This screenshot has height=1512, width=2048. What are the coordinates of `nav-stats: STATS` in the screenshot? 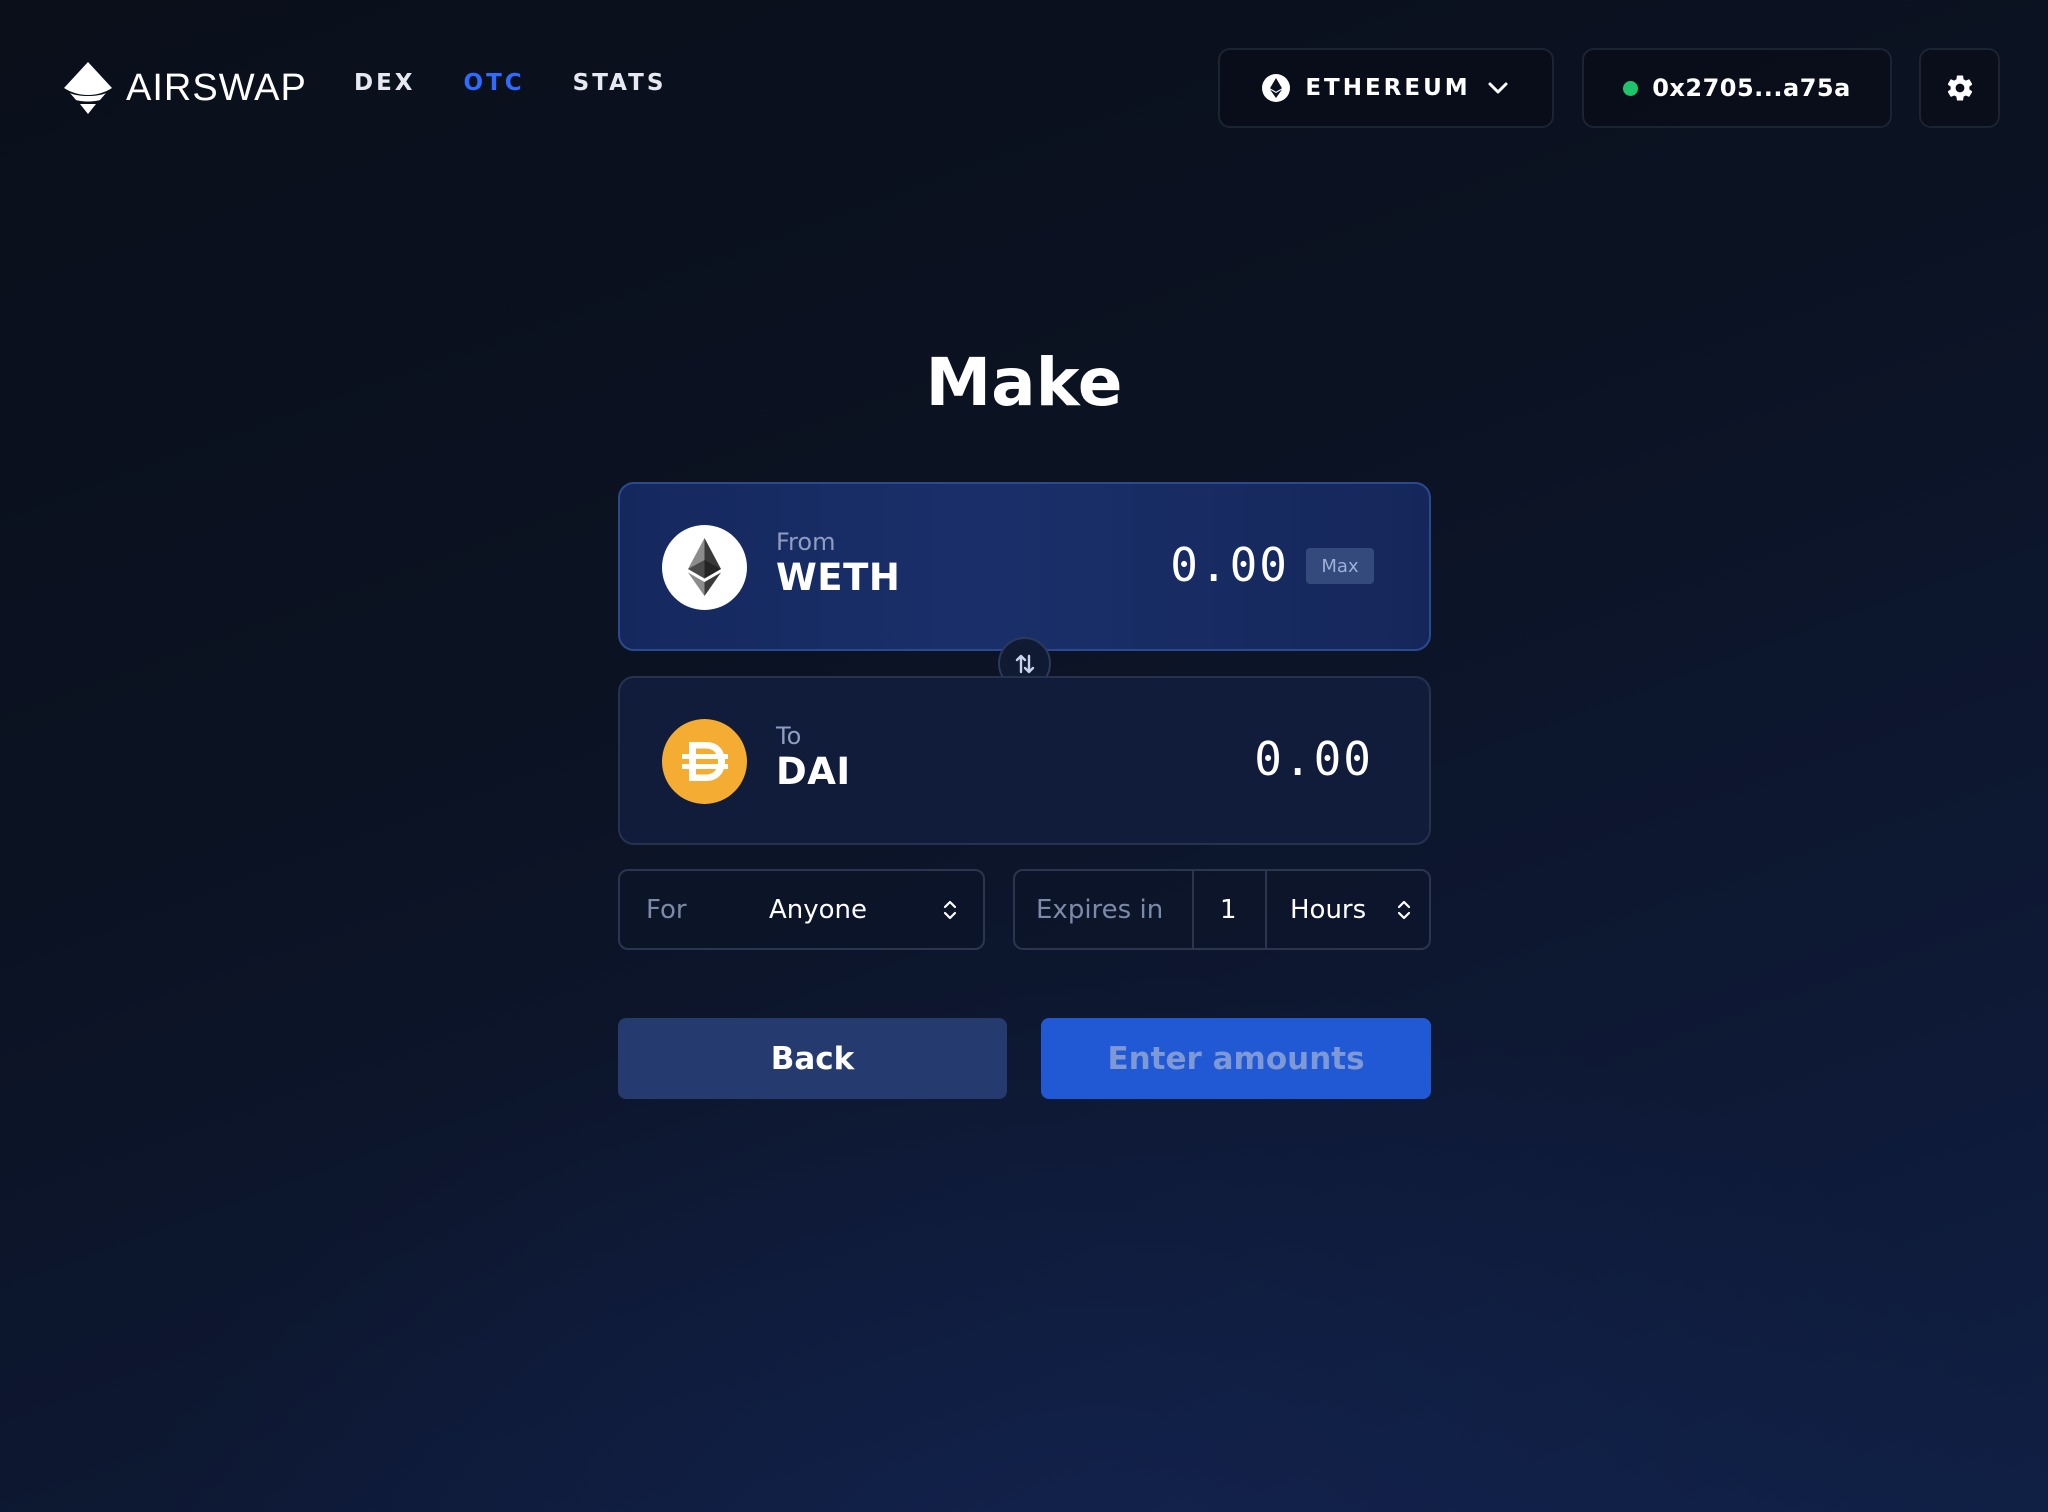 It's located at (620, 83).